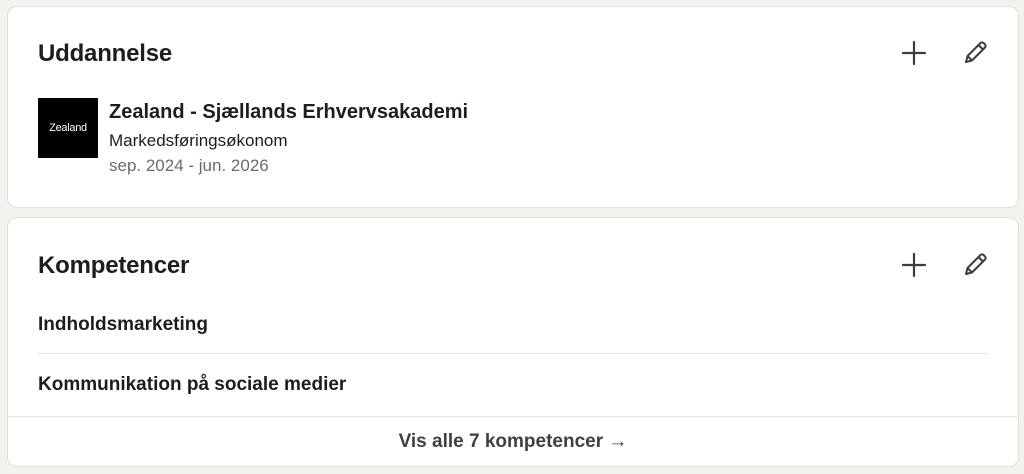 Image resolution: width=1024 pixels, height=474 pixels. I want to click on skill-item: Indholdsmarketing, so click(123, 325).